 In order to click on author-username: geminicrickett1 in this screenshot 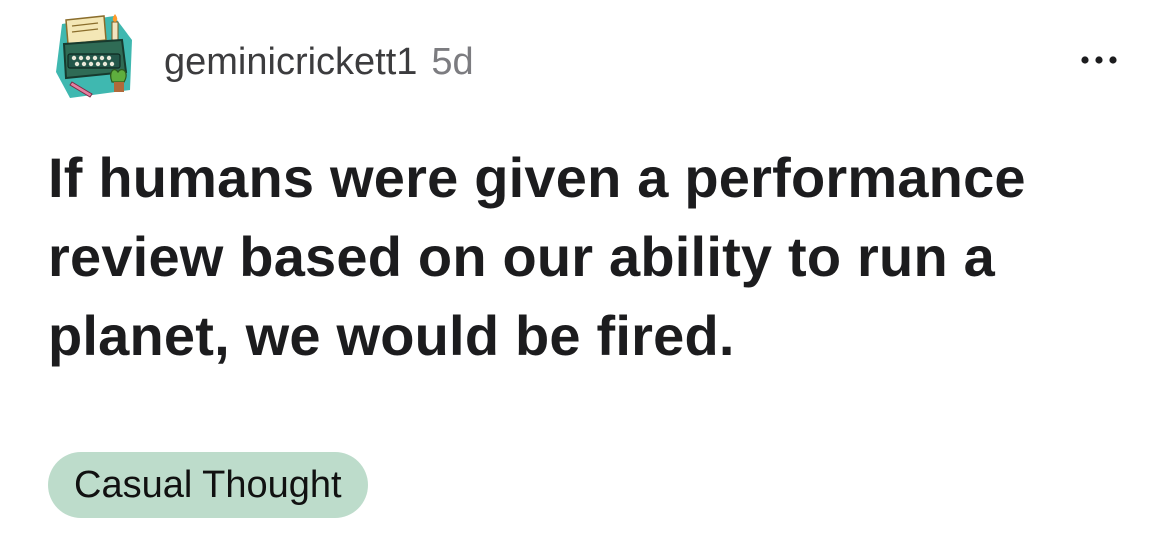, I will do `click(290, 62)`.